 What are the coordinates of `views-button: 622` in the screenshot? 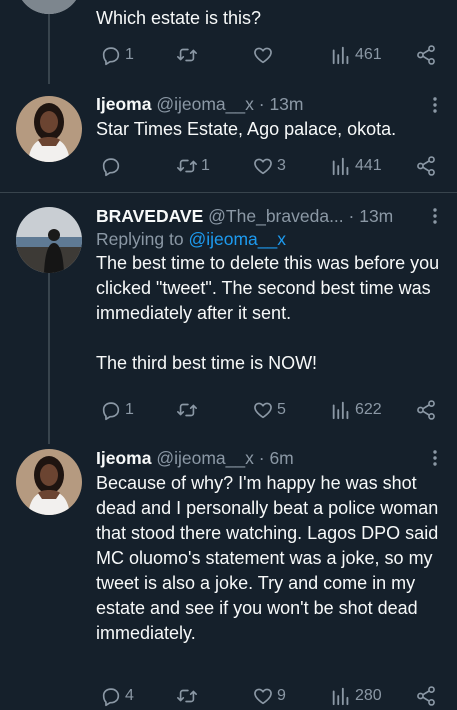 It's located at (356, 410).